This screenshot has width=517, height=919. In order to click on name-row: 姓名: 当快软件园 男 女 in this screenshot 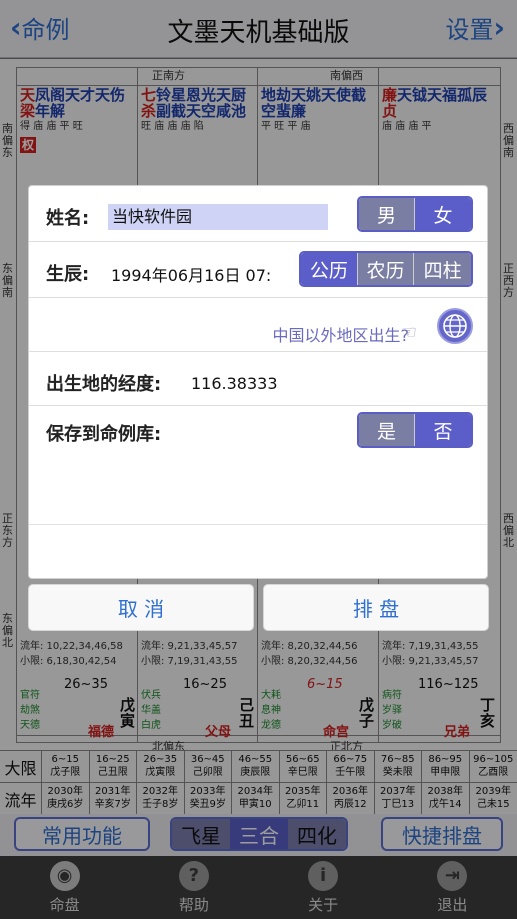, I will do `click(258, 214)`.